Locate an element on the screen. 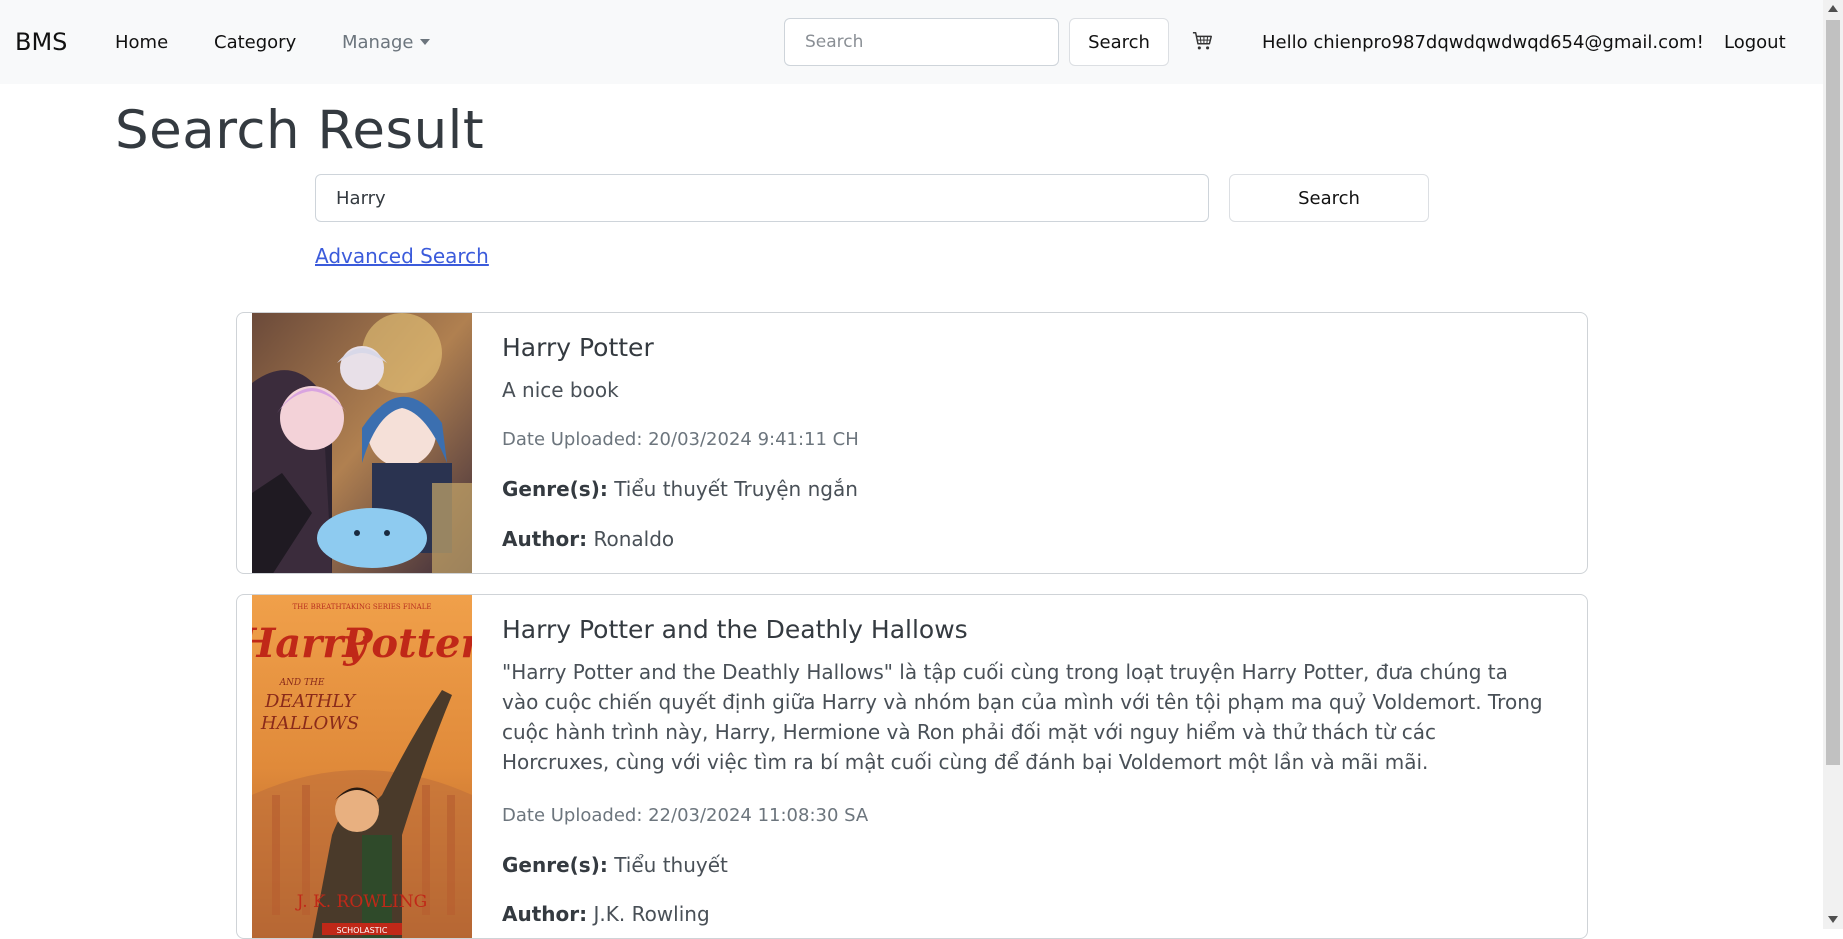 This screenshot has width=1843, height=939. scroll-down-arrow-icon is located at coordinates (1833, 919).